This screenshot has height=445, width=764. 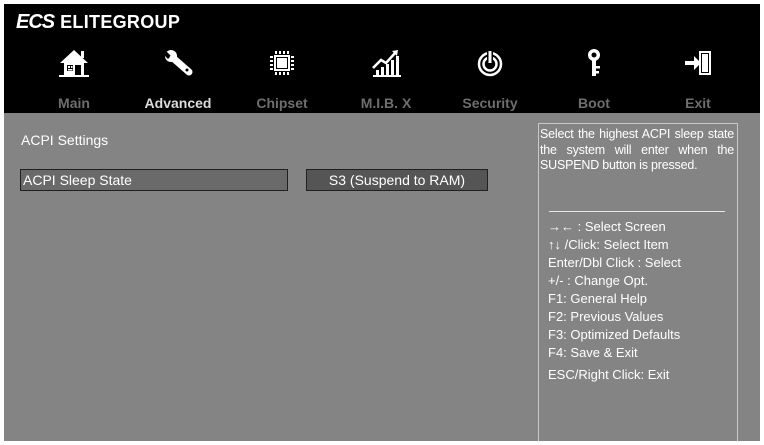 I want to click on key-exit: ESC/Right Click: Exit, so click(x=609, y=374).